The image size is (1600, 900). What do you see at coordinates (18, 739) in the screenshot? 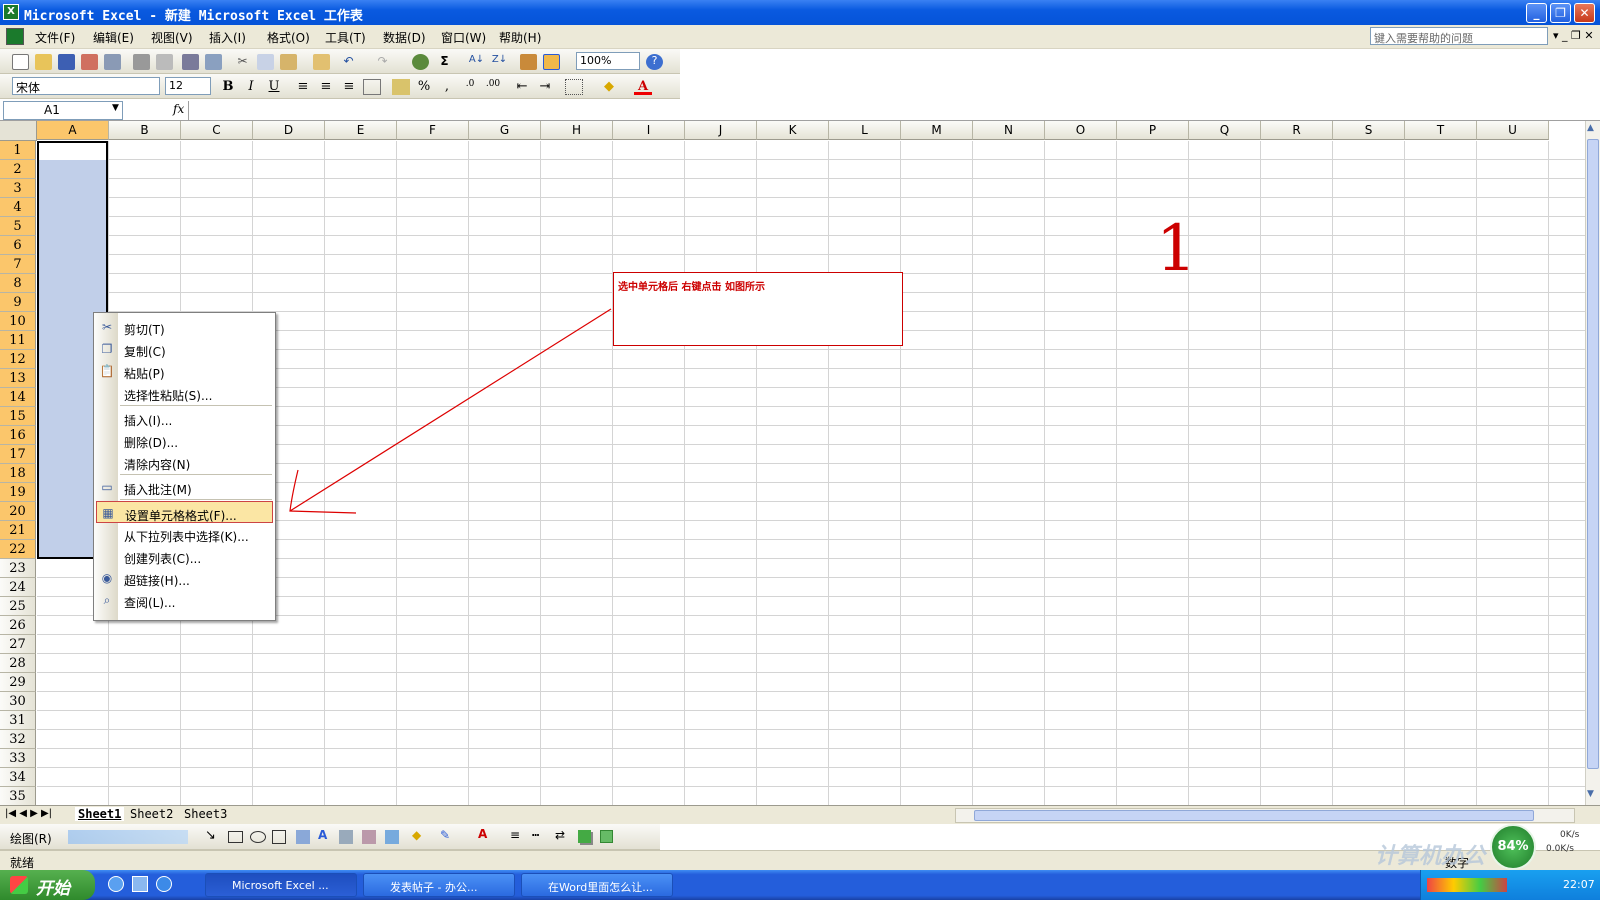
I see `row-header-32: 32` at bounding box center [18, 739].